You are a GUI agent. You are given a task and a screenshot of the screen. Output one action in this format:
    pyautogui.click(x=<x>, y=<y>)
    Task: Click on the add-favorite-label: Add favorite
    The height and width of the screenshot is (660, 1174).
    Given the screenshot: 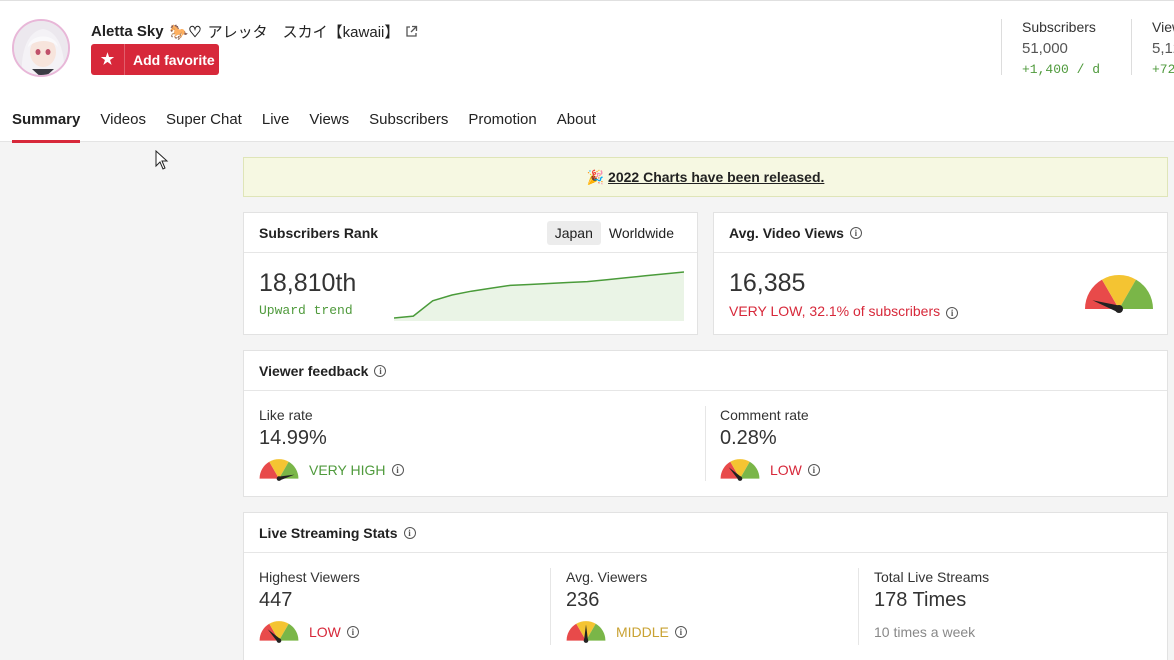 What is the action you would take?
    pyautogui.click(x=174, y=59)
    